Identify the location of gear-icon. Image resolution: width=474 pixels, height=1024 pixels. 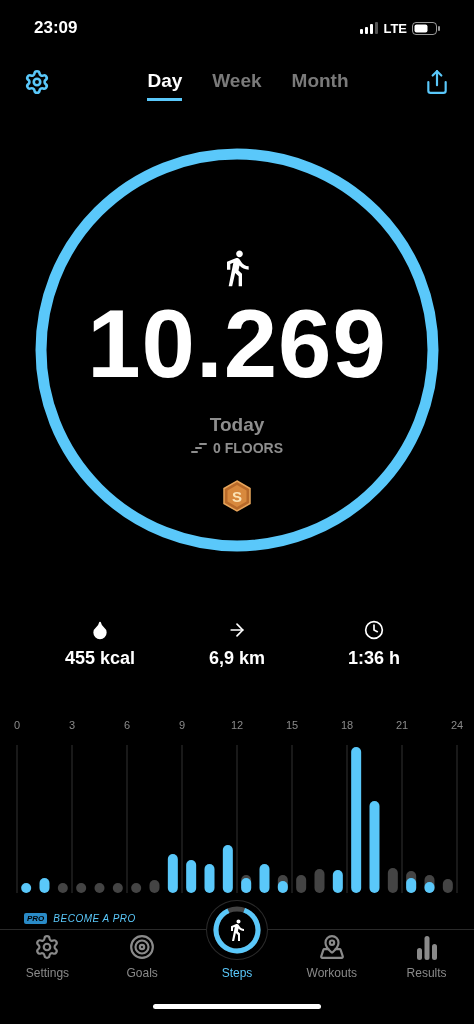
(47, 947).